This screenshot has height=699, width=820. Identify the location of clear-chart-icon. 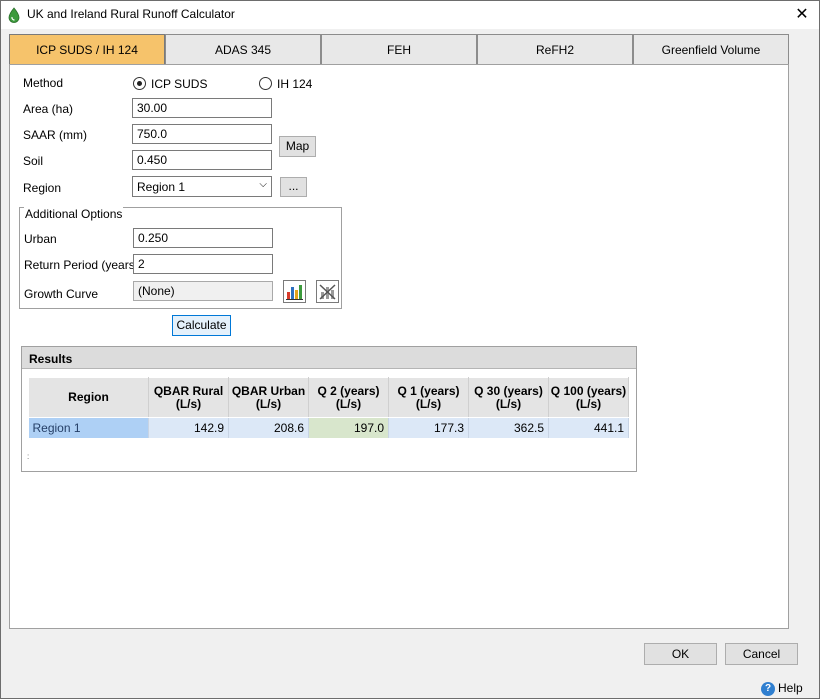
(327, 292).